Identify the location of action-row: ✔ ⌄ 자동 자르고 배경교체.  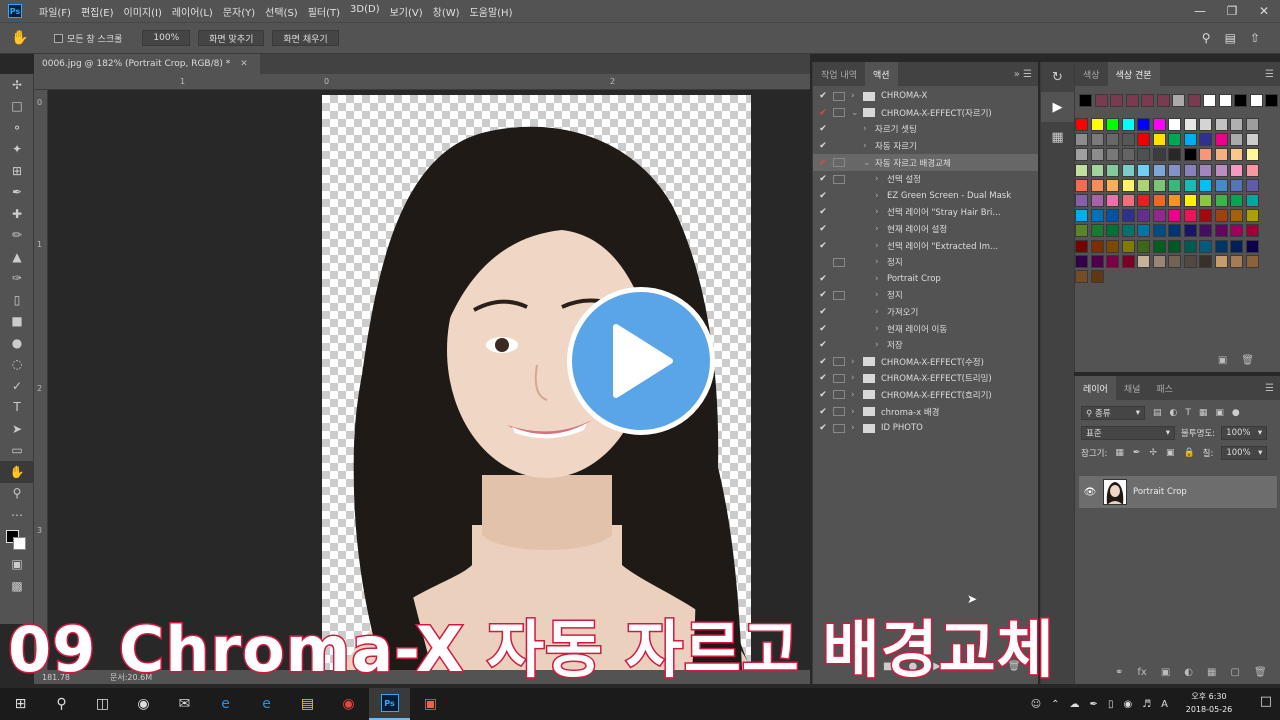
(925, 162).